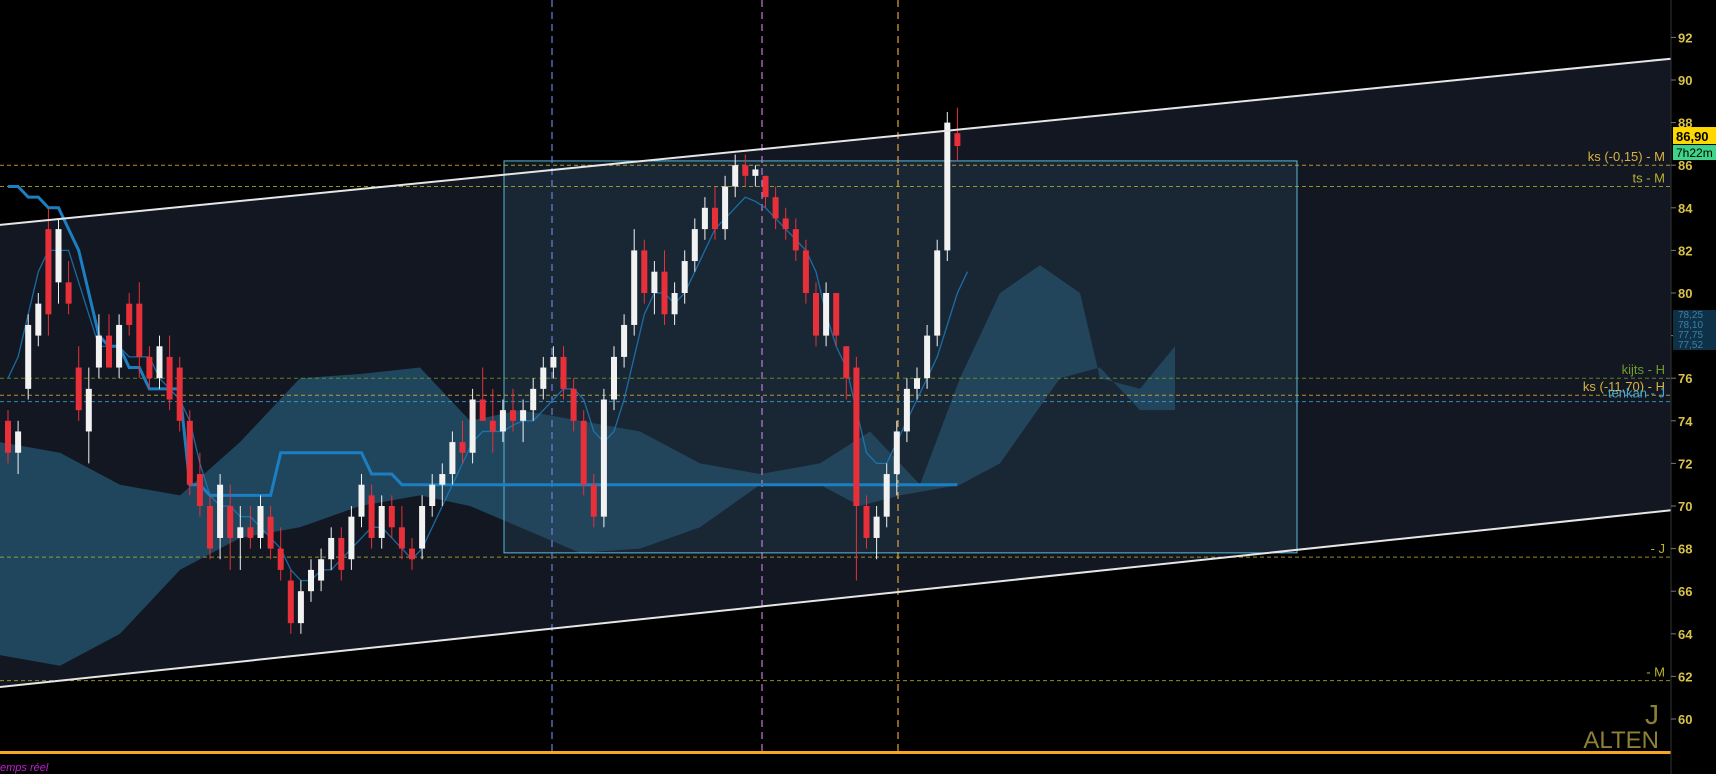  Describe the element at coordinates (1626, 156) in the screenshot. I see `level-label-1: ks (-0,15) - M` at that location.